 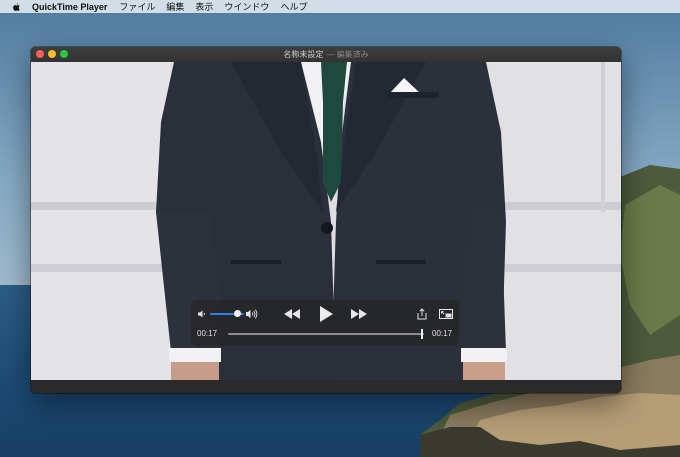 What do you see at coordinates (442, 333) in the screenshot?
I see `total-time: 00:17` at bounding box center [442, 333].